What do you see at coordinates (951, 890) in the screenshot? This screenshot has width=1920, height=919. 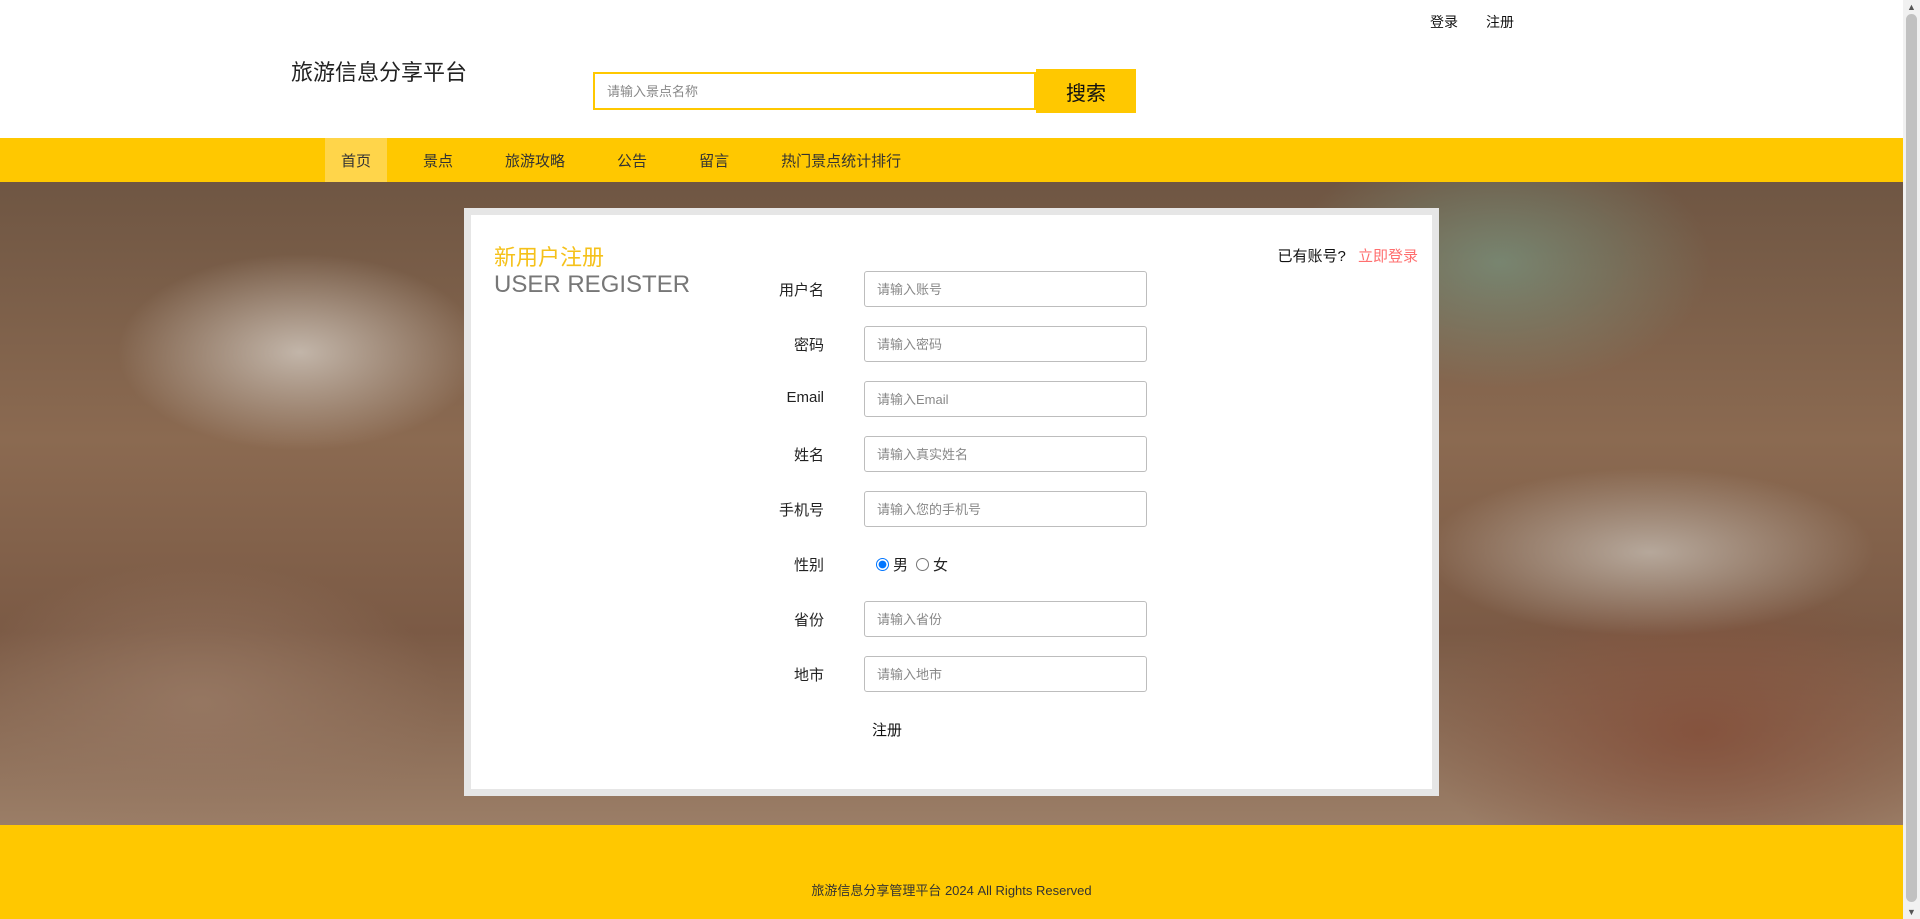 I see `footer-copyright: 旅游信息分享管理平台 2024 All Rights Reserved` at bounding box center [951, 890].